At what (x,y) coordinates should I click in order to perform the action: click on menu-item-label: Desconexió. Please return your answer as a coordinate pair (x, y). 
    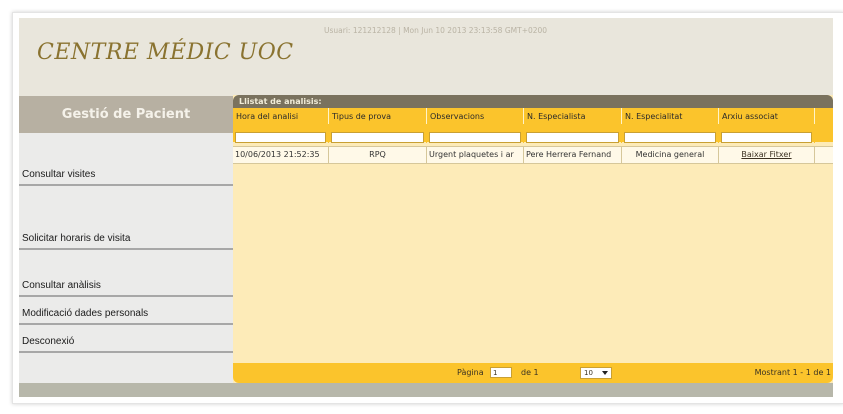
    Looking at the image, I should click on (48, 341).